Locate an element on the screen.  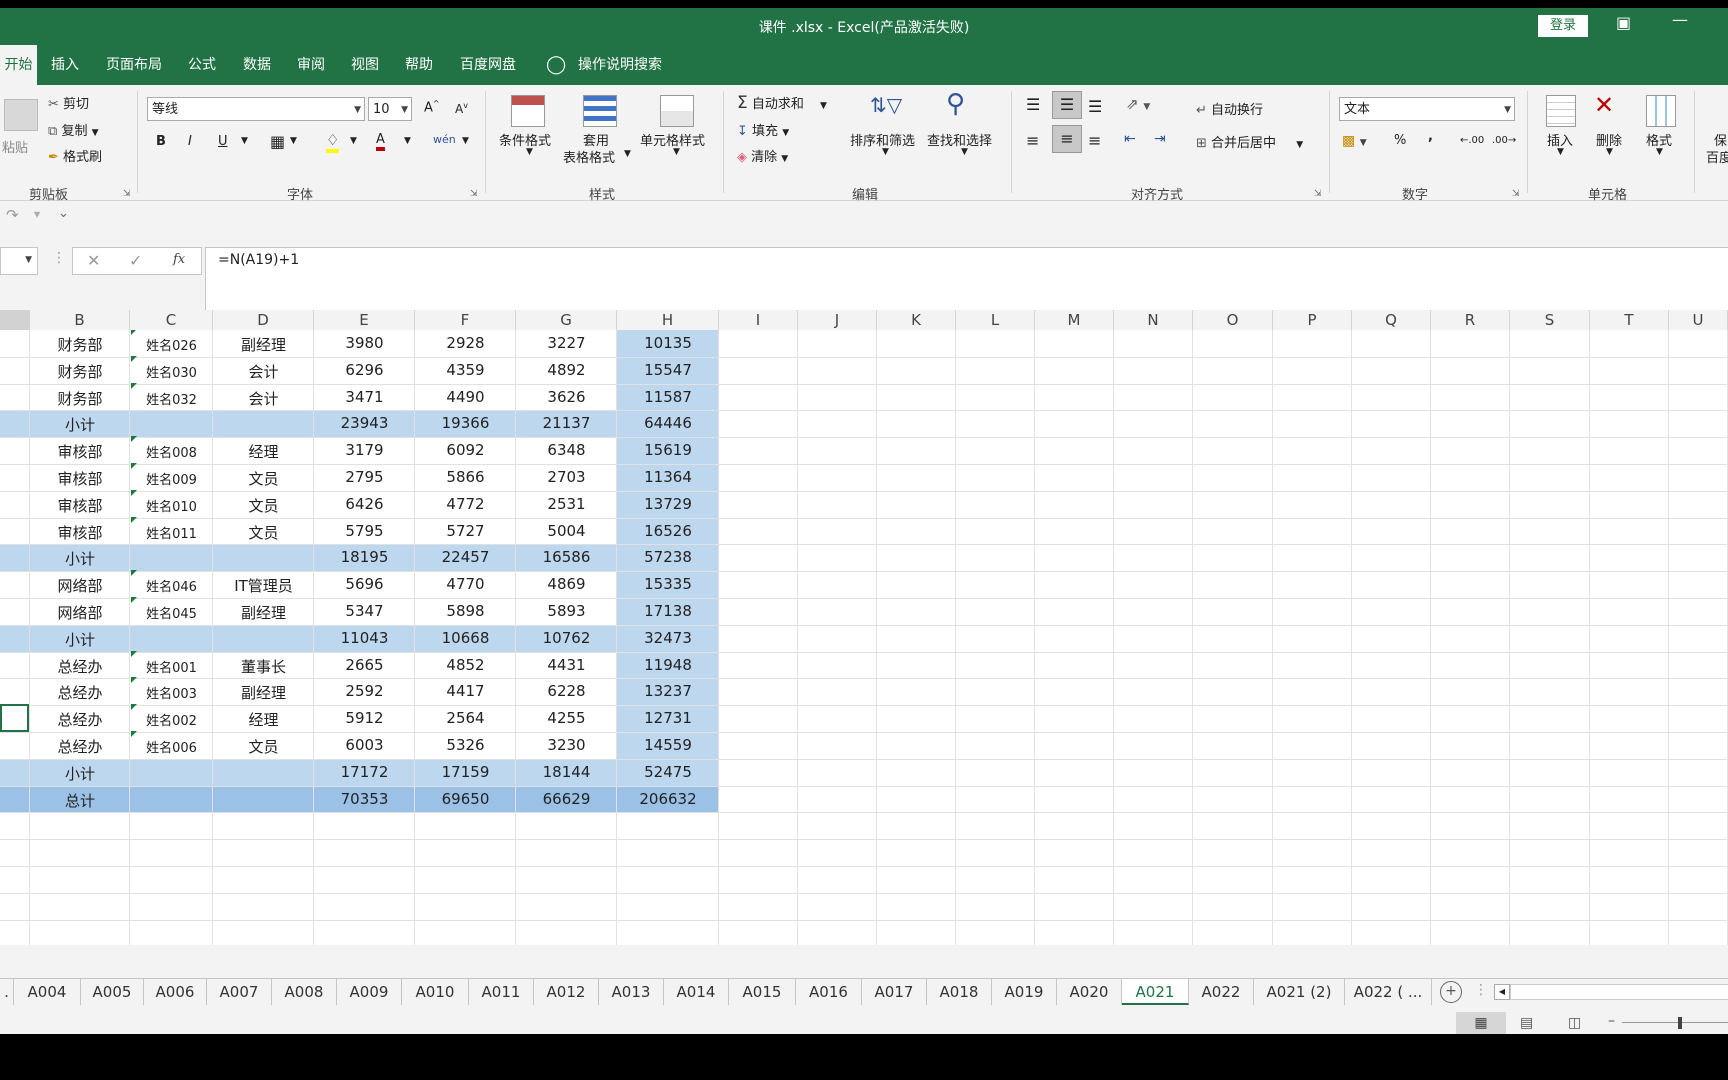
percent-button: % is located at coordinates (1400, 140).